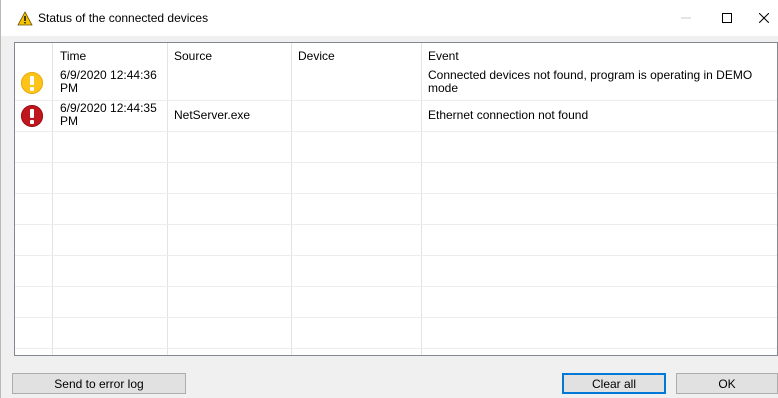 The height and width of the screenshot is (398, 778). What do you see at coordinates (108, 115) in the screenshot?
I see `time-cell: 6/9/2020 12:44:35 PM` at bounding box center [108, 115].